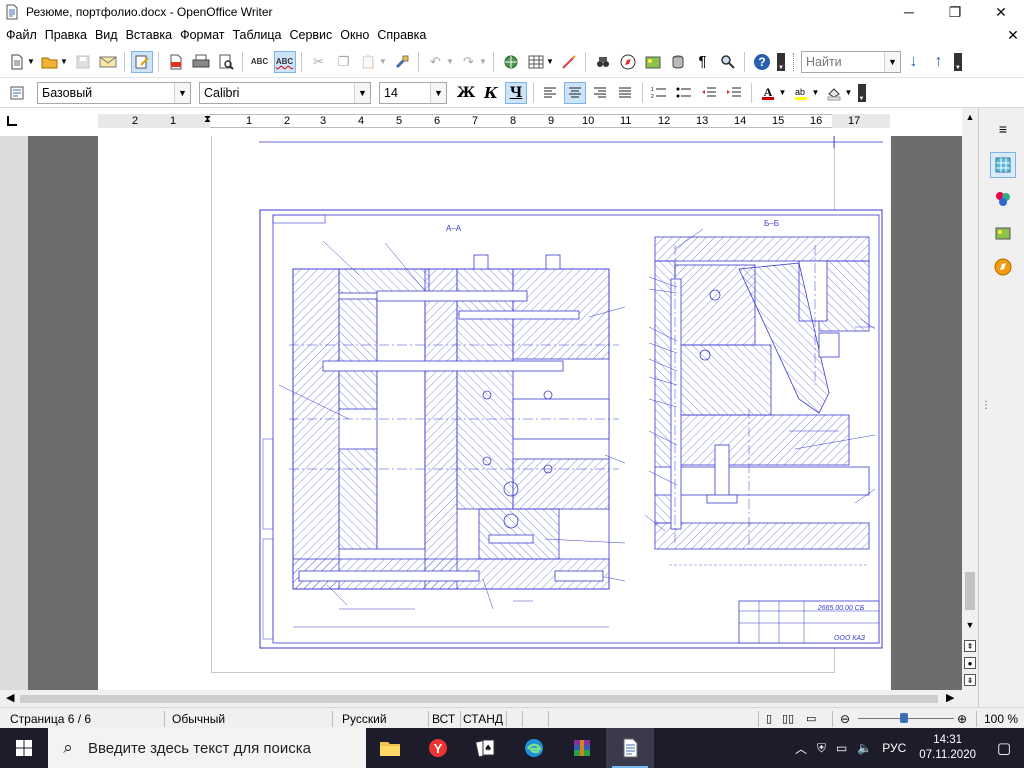 Image resolution: width=1024 pixels, height=768 pixels. What do you see at coordinates (443, 719) in the screenshot?
I see `insert-mode-indicator: ВСТ` at bounding box center [443, 719].